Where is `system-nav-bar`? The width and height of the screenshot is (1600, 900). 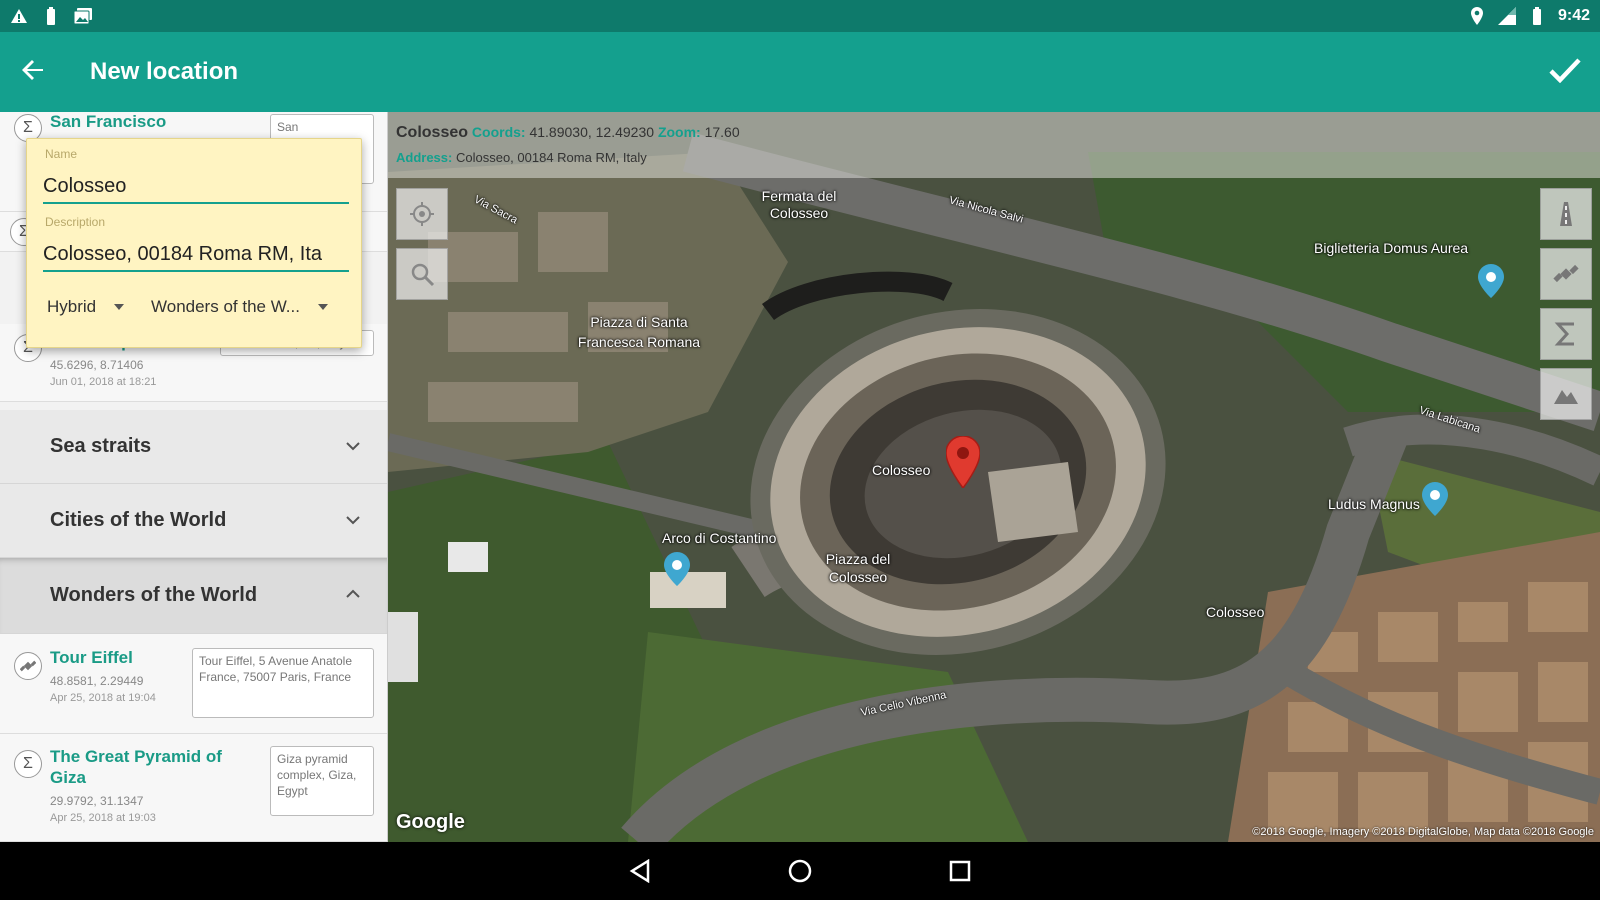
system-nav-bar is located at coordinates (800, 871).